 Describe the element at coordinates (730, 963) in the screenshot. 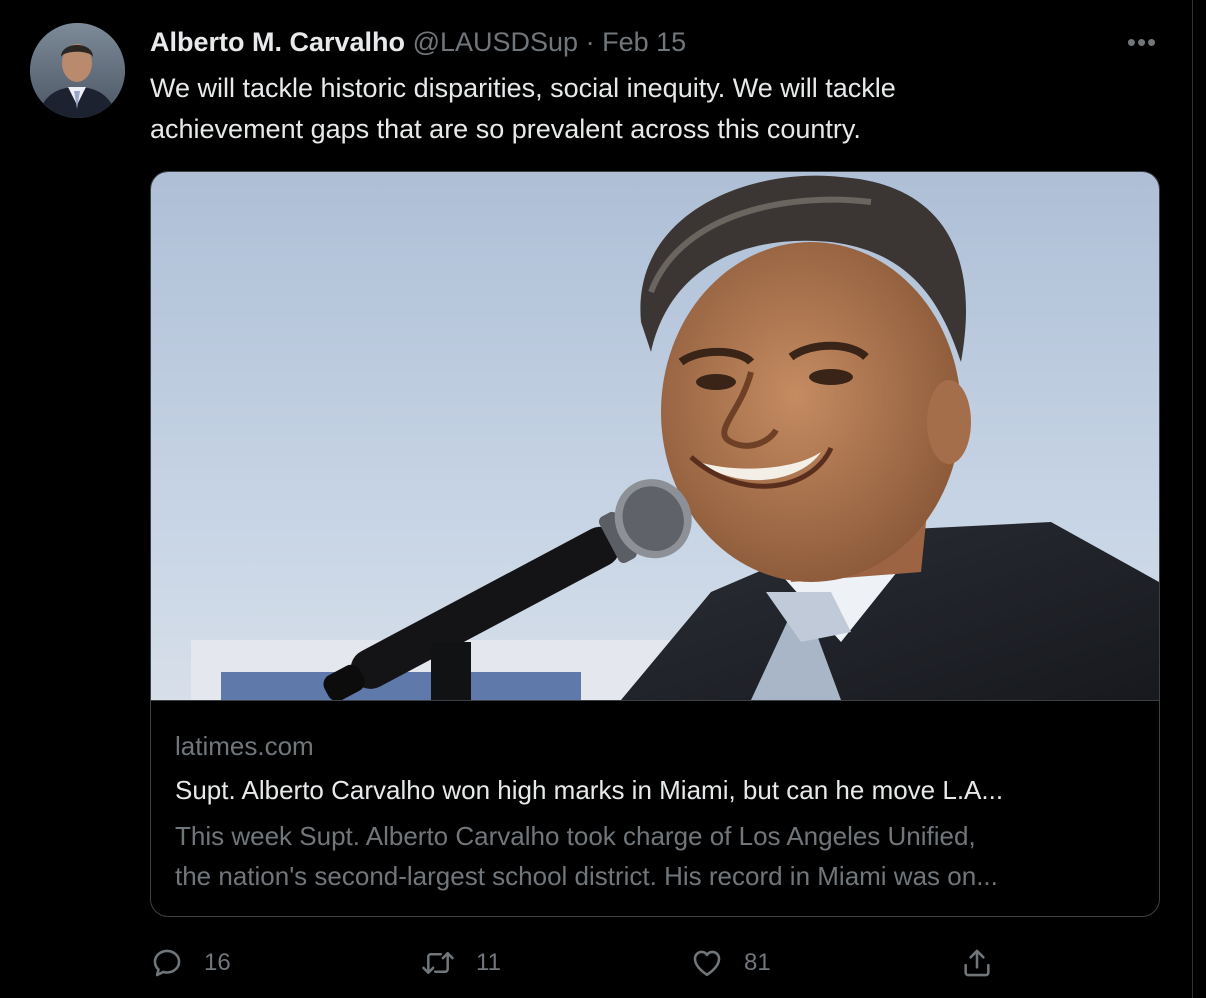

I see `like-button: 81` at that location.